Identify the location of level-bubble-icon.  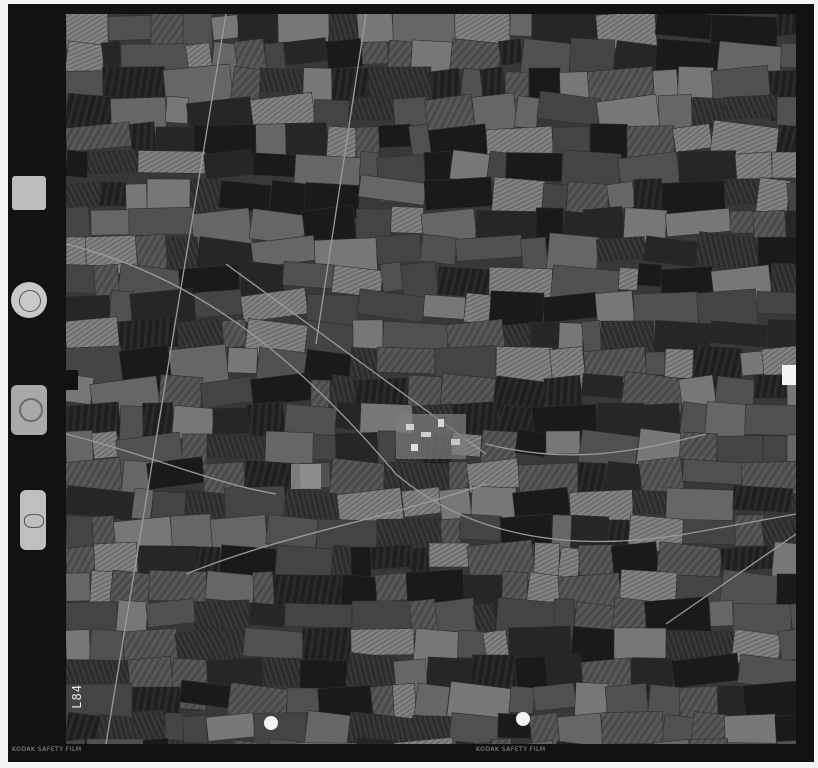
(33, 520).